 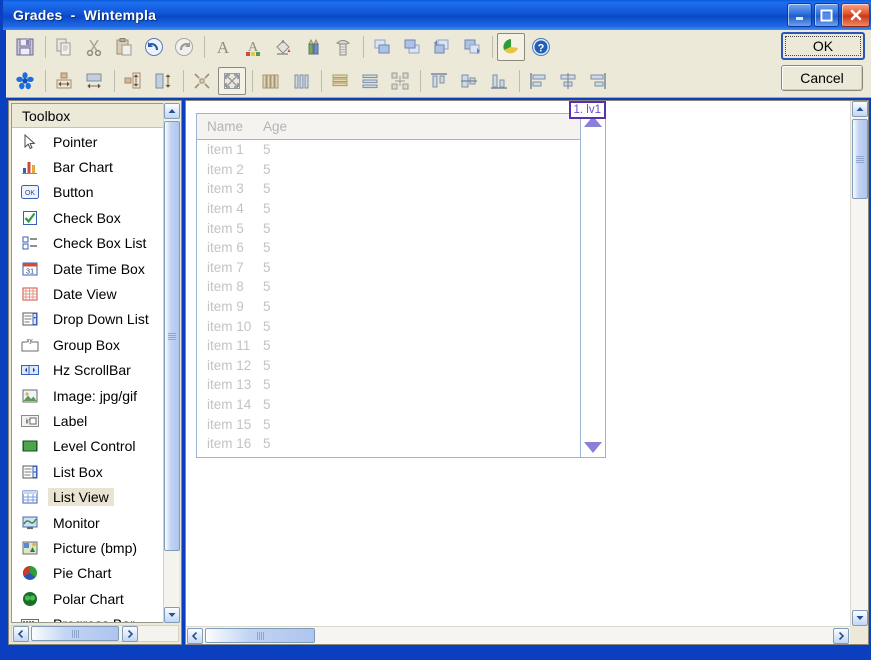 I want to click on toolbox-item-check-box-list: Check Box List, so click(x=87, y=243).